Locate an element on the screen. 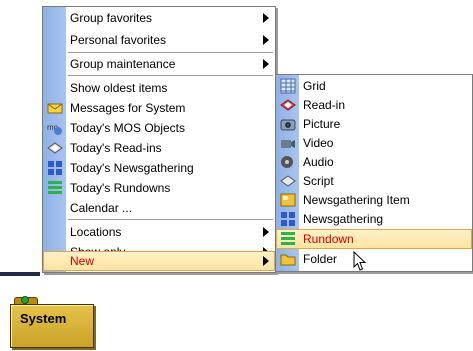 Image resolution: width=473 pixels, height=351 pixels. menu-item-label: New is located at coordinates (82, 261).